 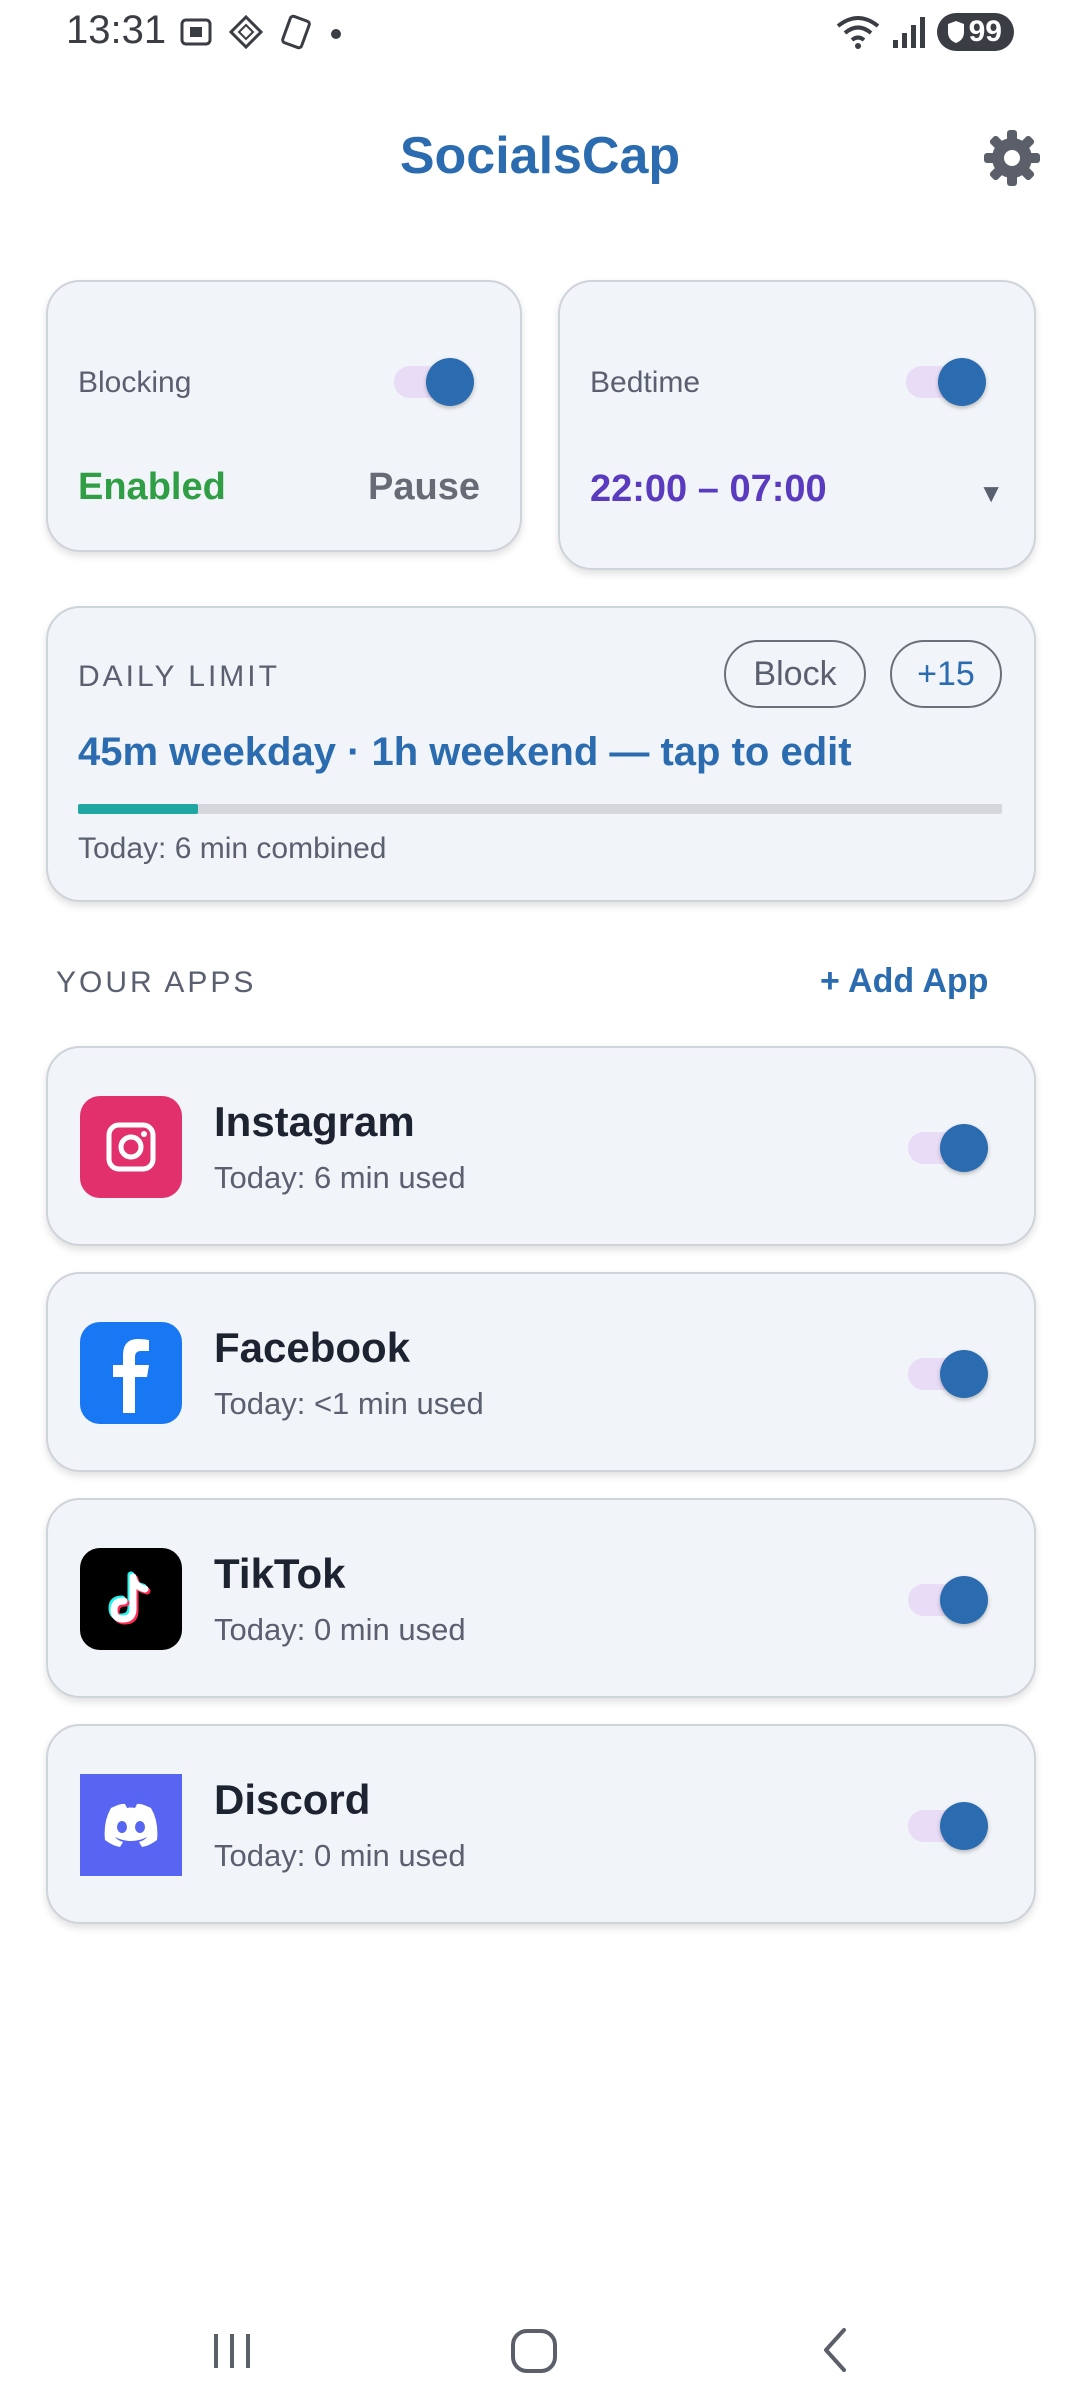 What do you see at coordinates (465, 752) in the screenshot?
I see `limit-summary: 45m weekday · 1h weekend — tap to edit` at bounding box center [465, 752].